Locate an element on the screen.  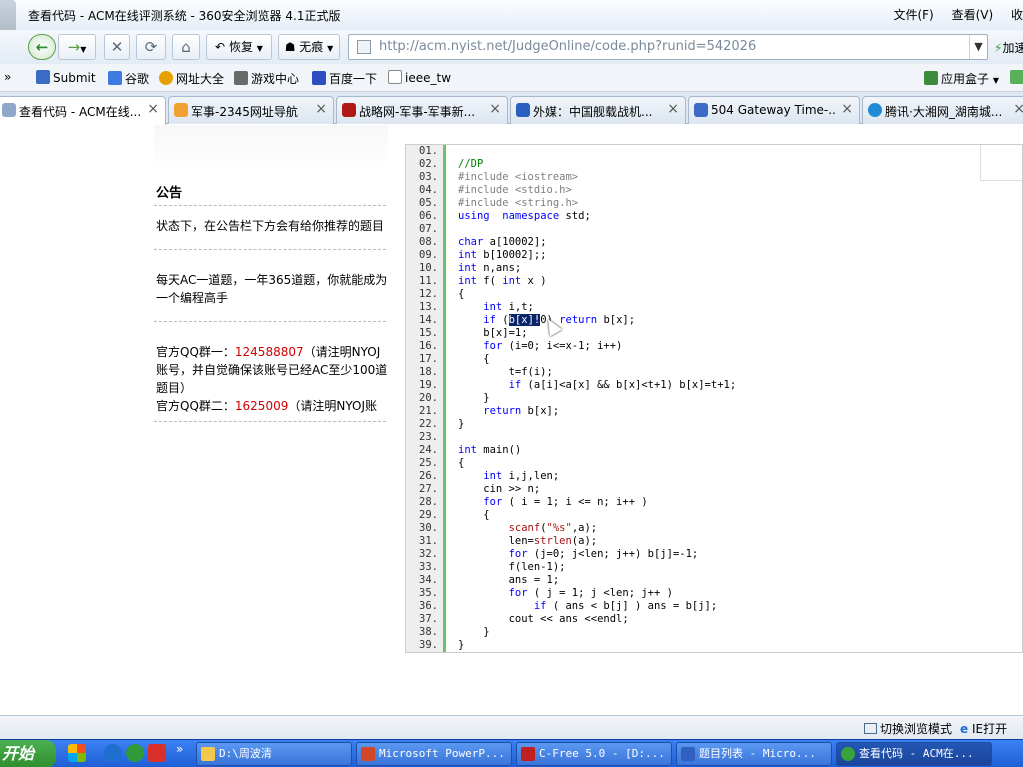
code-line: ans = 1; is located at coordinates (738, 580).